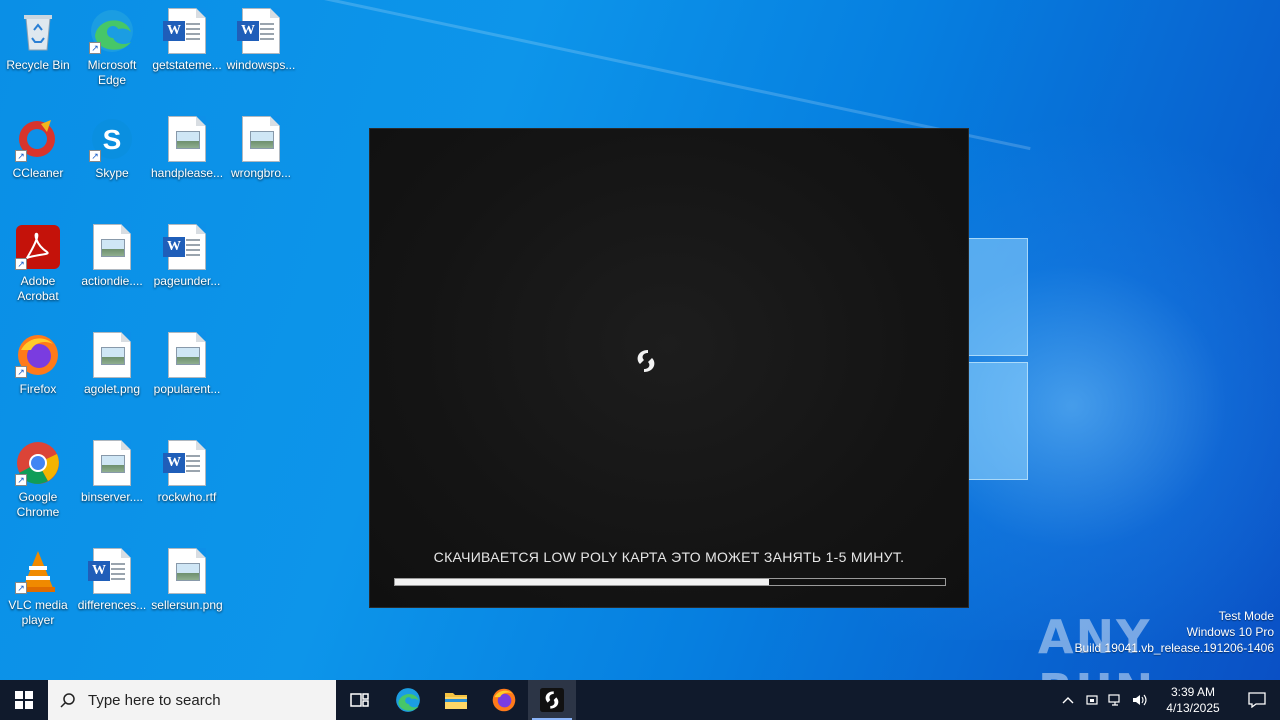 The image size is (1280, 720). I want to click on desktop-icon-firefox: ↗ Firefox, so click(38, 364).